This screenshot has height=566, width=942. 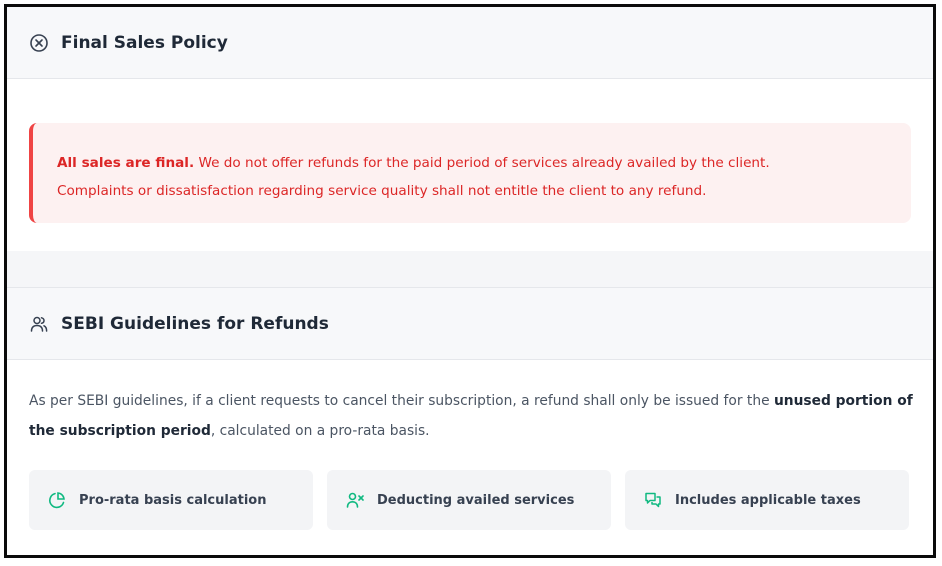 What do you see at coordinates (355, 500) in the screenshot?
I see `user-x-icon` at bounding box center [355, 500].